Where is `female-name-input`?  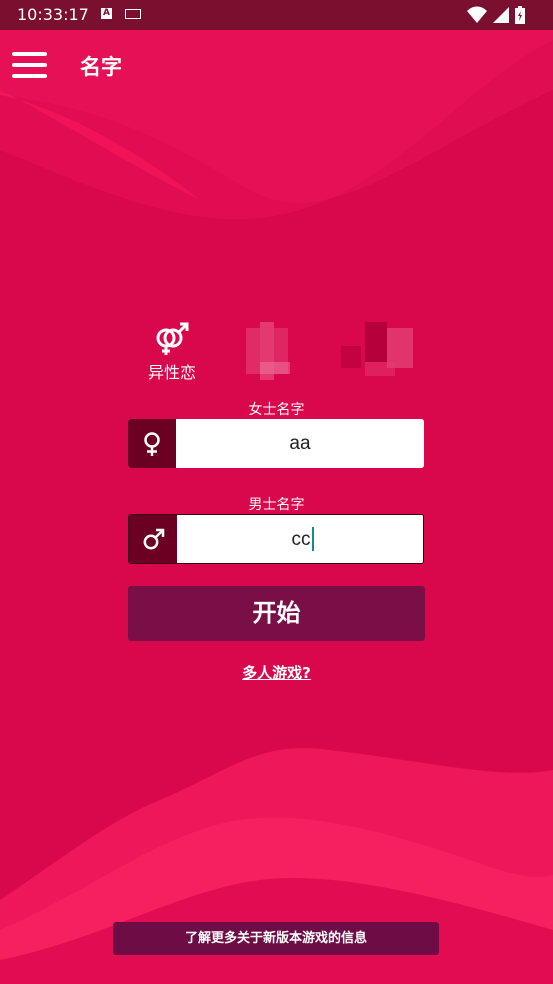
female-name-input is located at coordinates (300, 443).